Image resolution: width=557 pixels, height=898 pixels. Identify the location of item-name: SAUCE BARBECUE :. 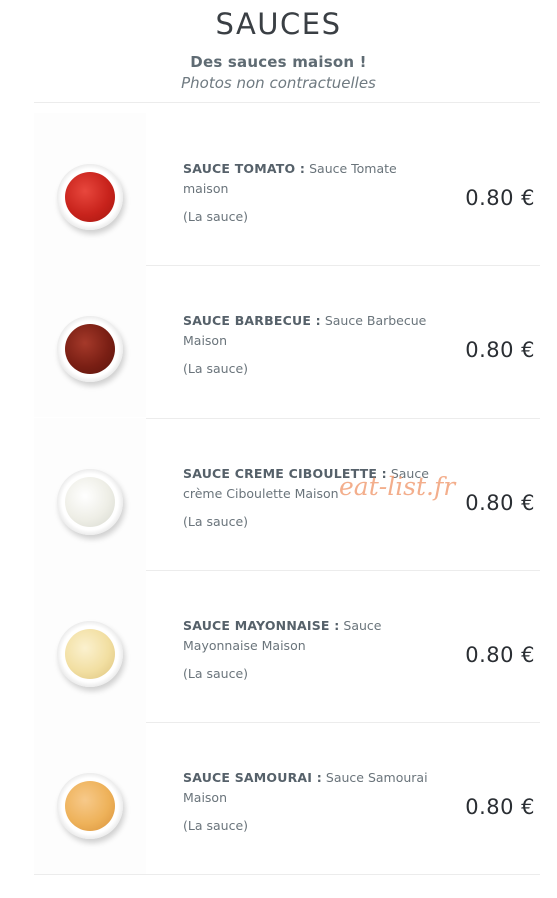
(252, 320).